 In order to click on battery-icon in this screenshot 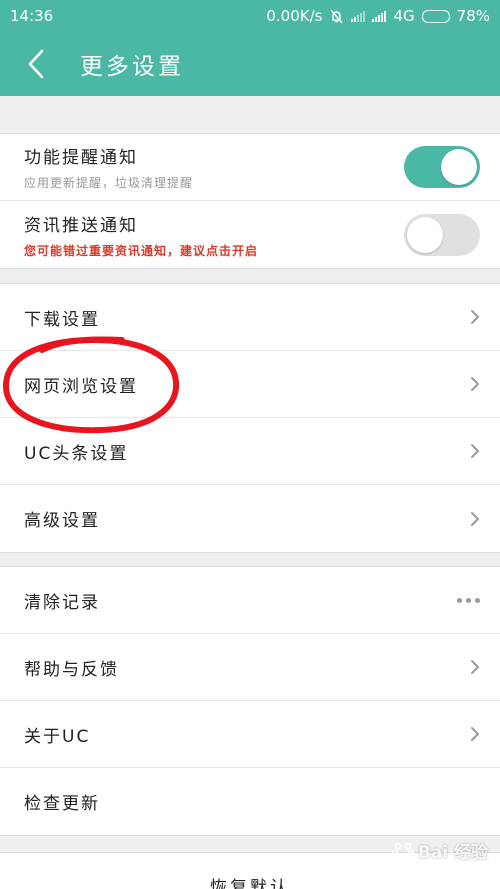, I will do `click(435, 16)`.